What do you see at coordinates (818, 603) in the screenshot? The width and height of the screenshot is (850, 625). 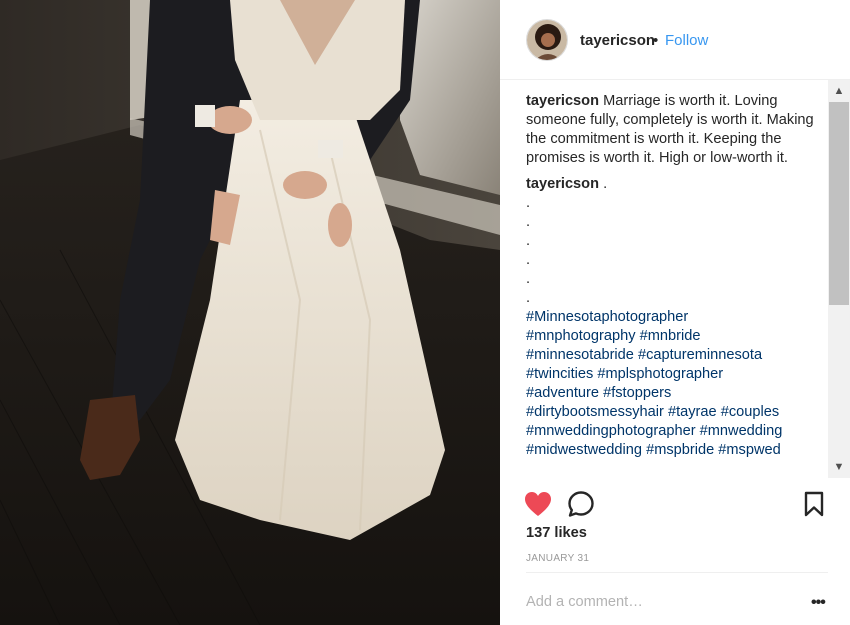 I see `more-options-icon: •••` at bounding box center [818, 603].